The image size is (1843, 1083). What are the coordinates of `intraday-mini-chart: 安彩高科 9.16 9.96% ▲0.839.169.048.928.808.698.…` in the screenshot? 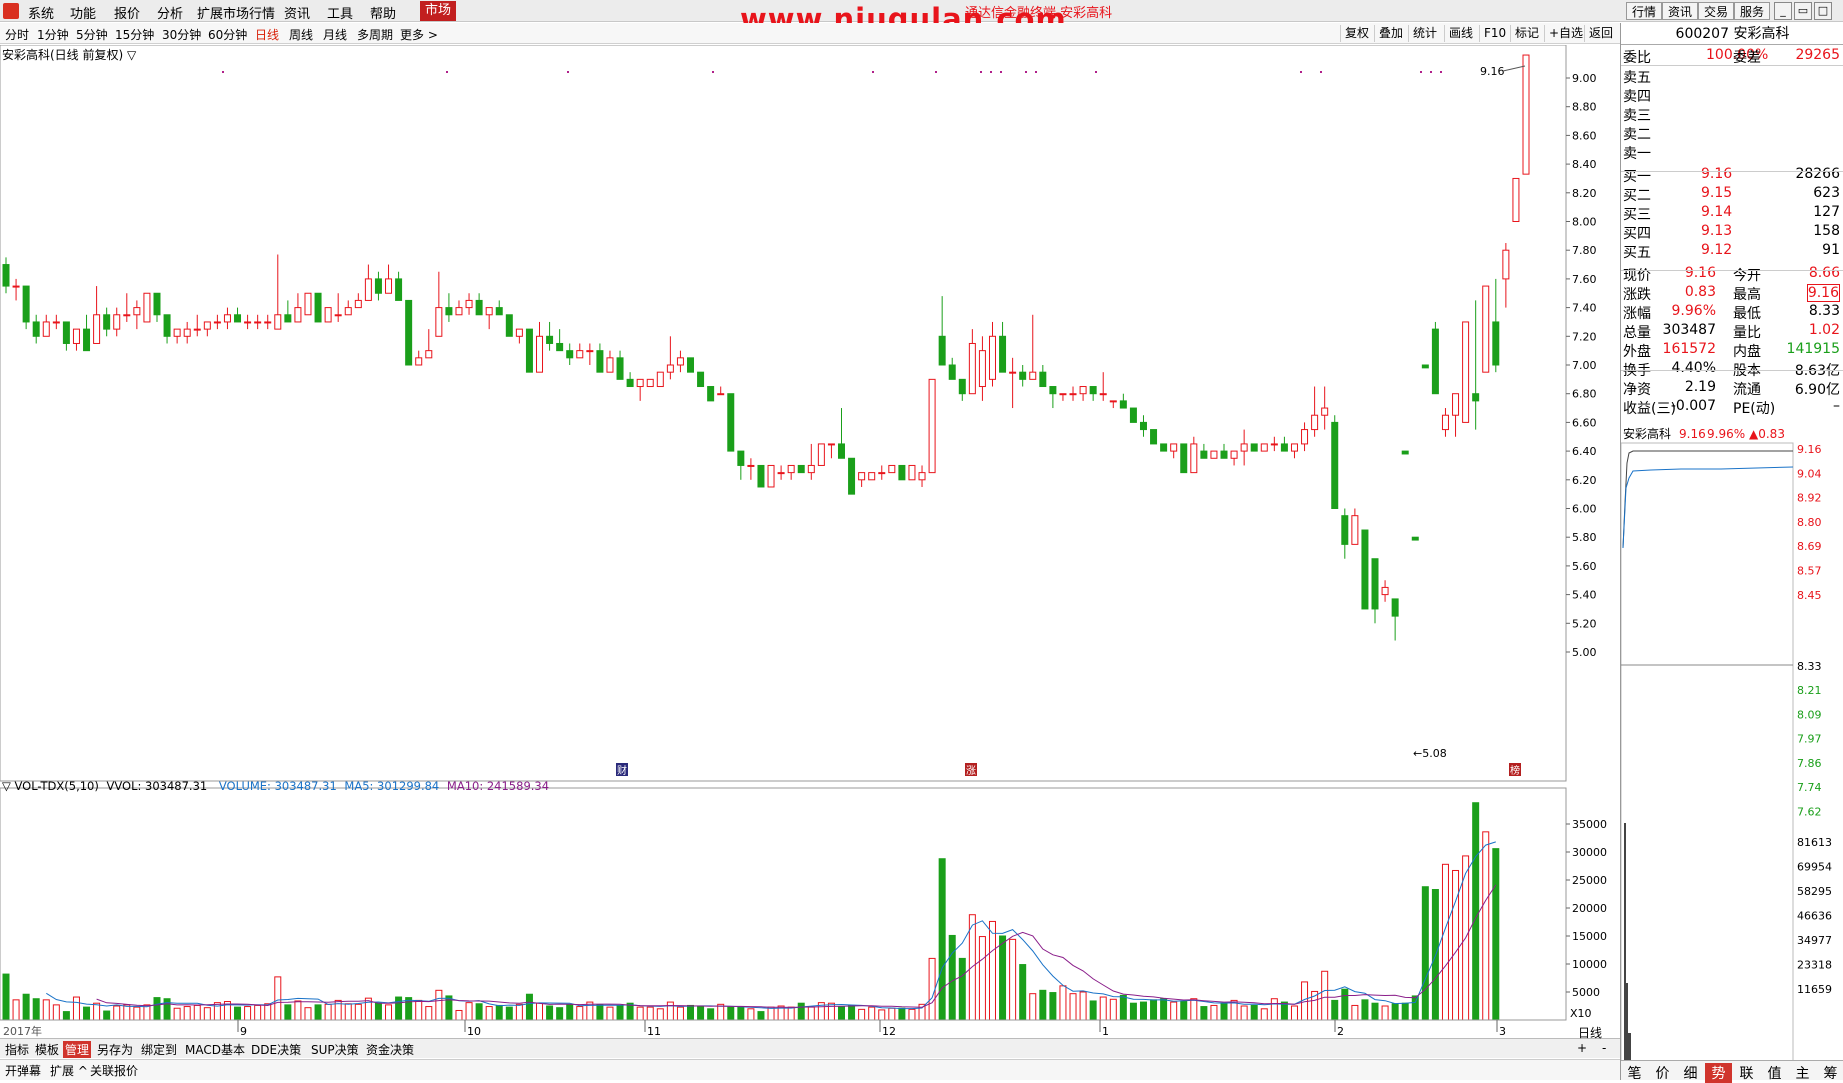 It's located at (1732, 748).